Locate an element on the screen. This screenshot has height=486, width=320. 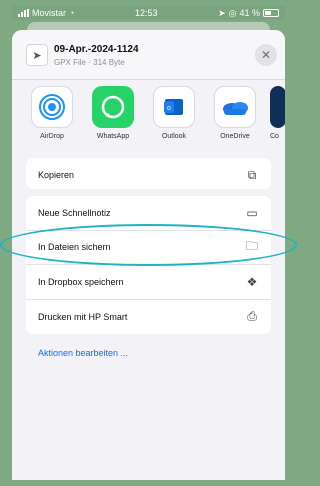
app-label: Outlook is located at coordinates (174, 136).